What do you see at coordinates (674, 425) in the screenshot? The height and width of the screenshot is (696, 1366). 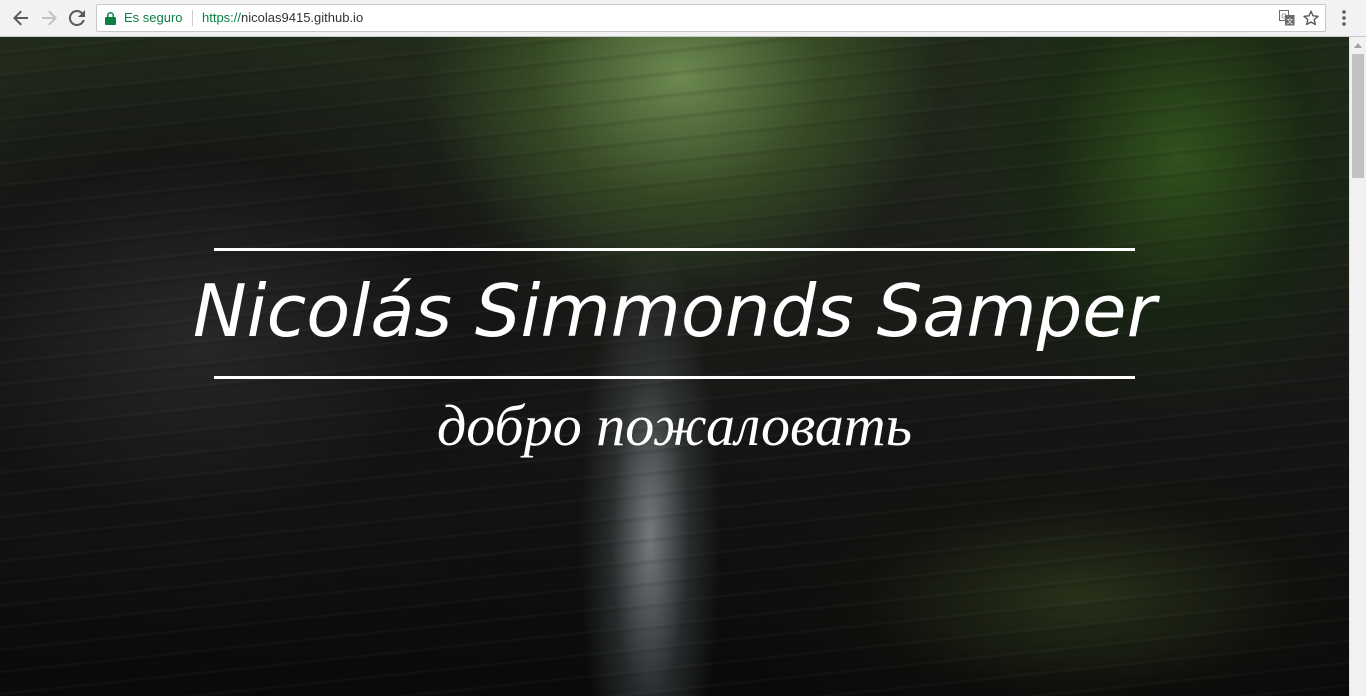 I see `hero-greeting: добро пожаловать` at bounding box center [674, 425].